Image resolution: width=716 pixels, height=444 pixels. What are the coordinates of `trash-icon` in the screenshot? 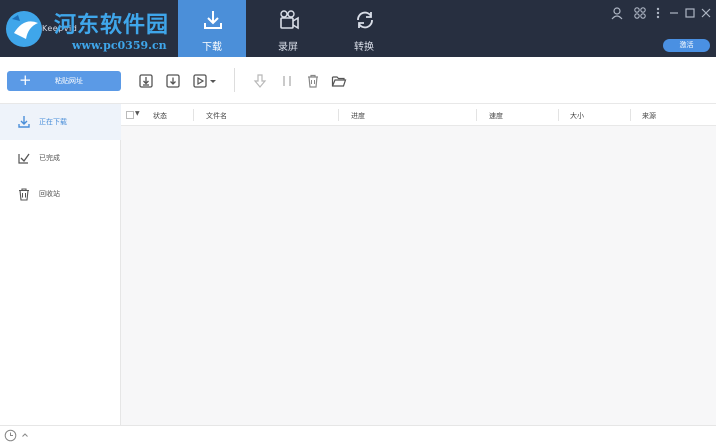 It's located at (24, 194).